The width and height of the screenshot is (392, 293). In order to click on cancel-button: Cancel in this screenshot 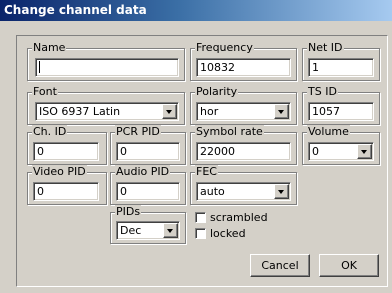, I will do `click(280, 265)`.